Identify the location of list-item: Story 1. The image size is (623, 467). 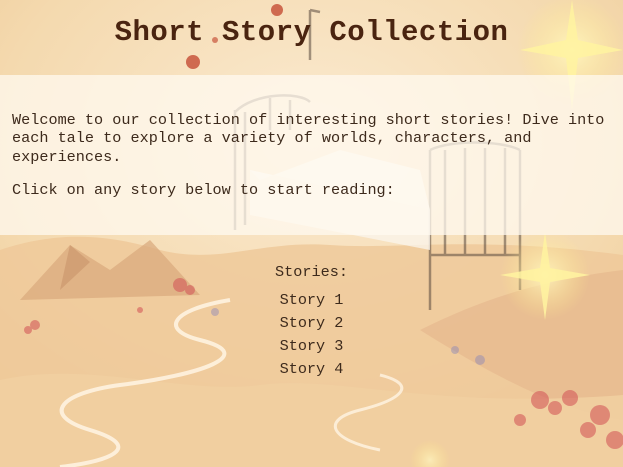
(311, 302).